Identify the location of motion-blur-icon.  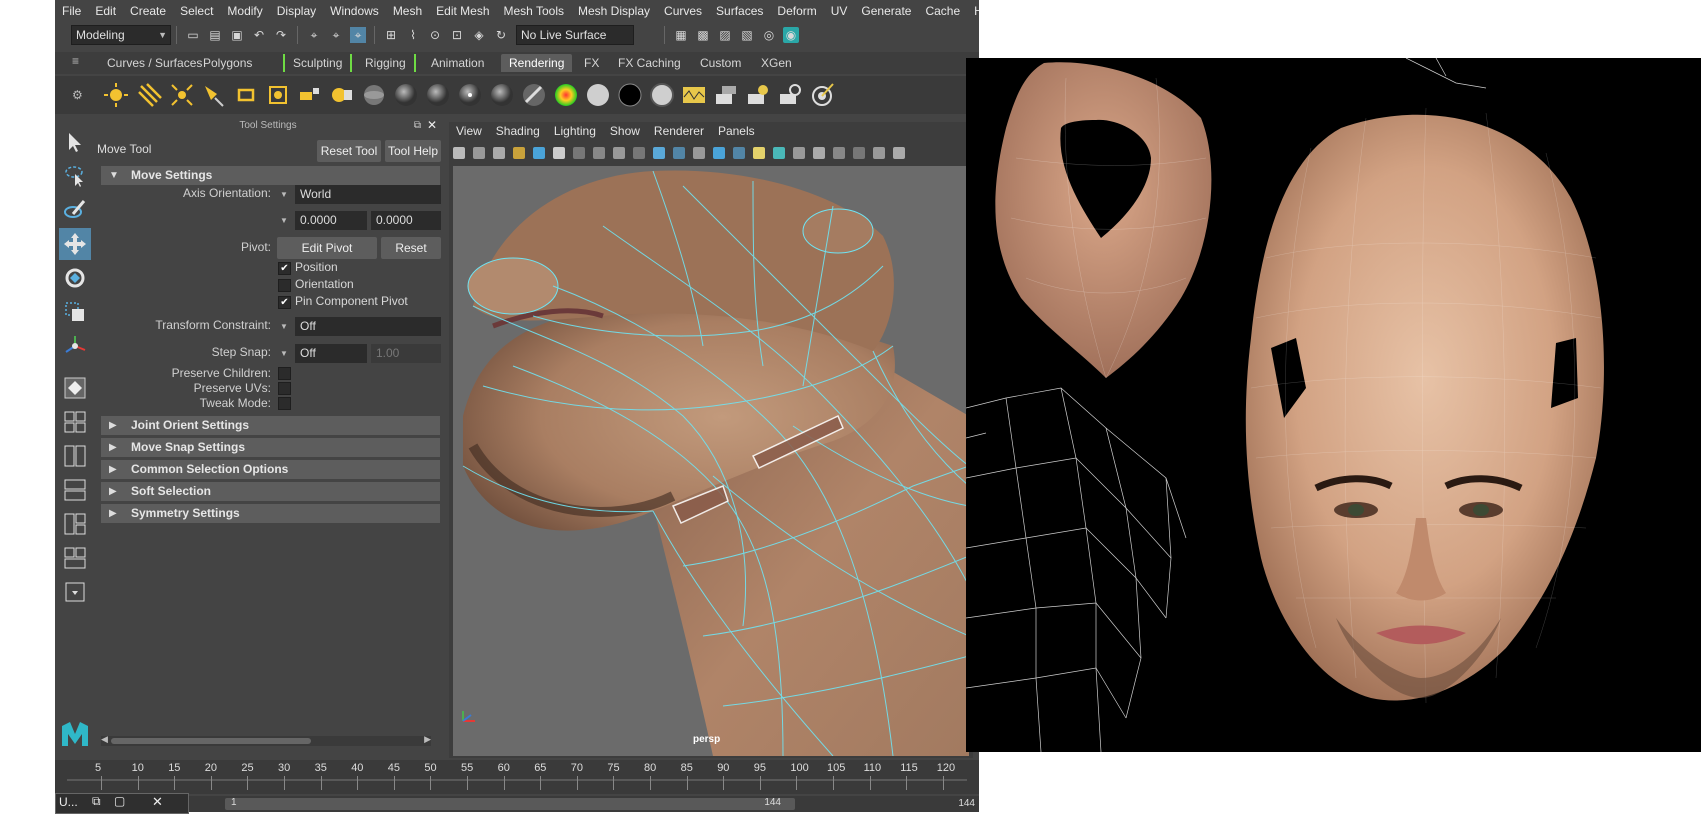
(819, 153).